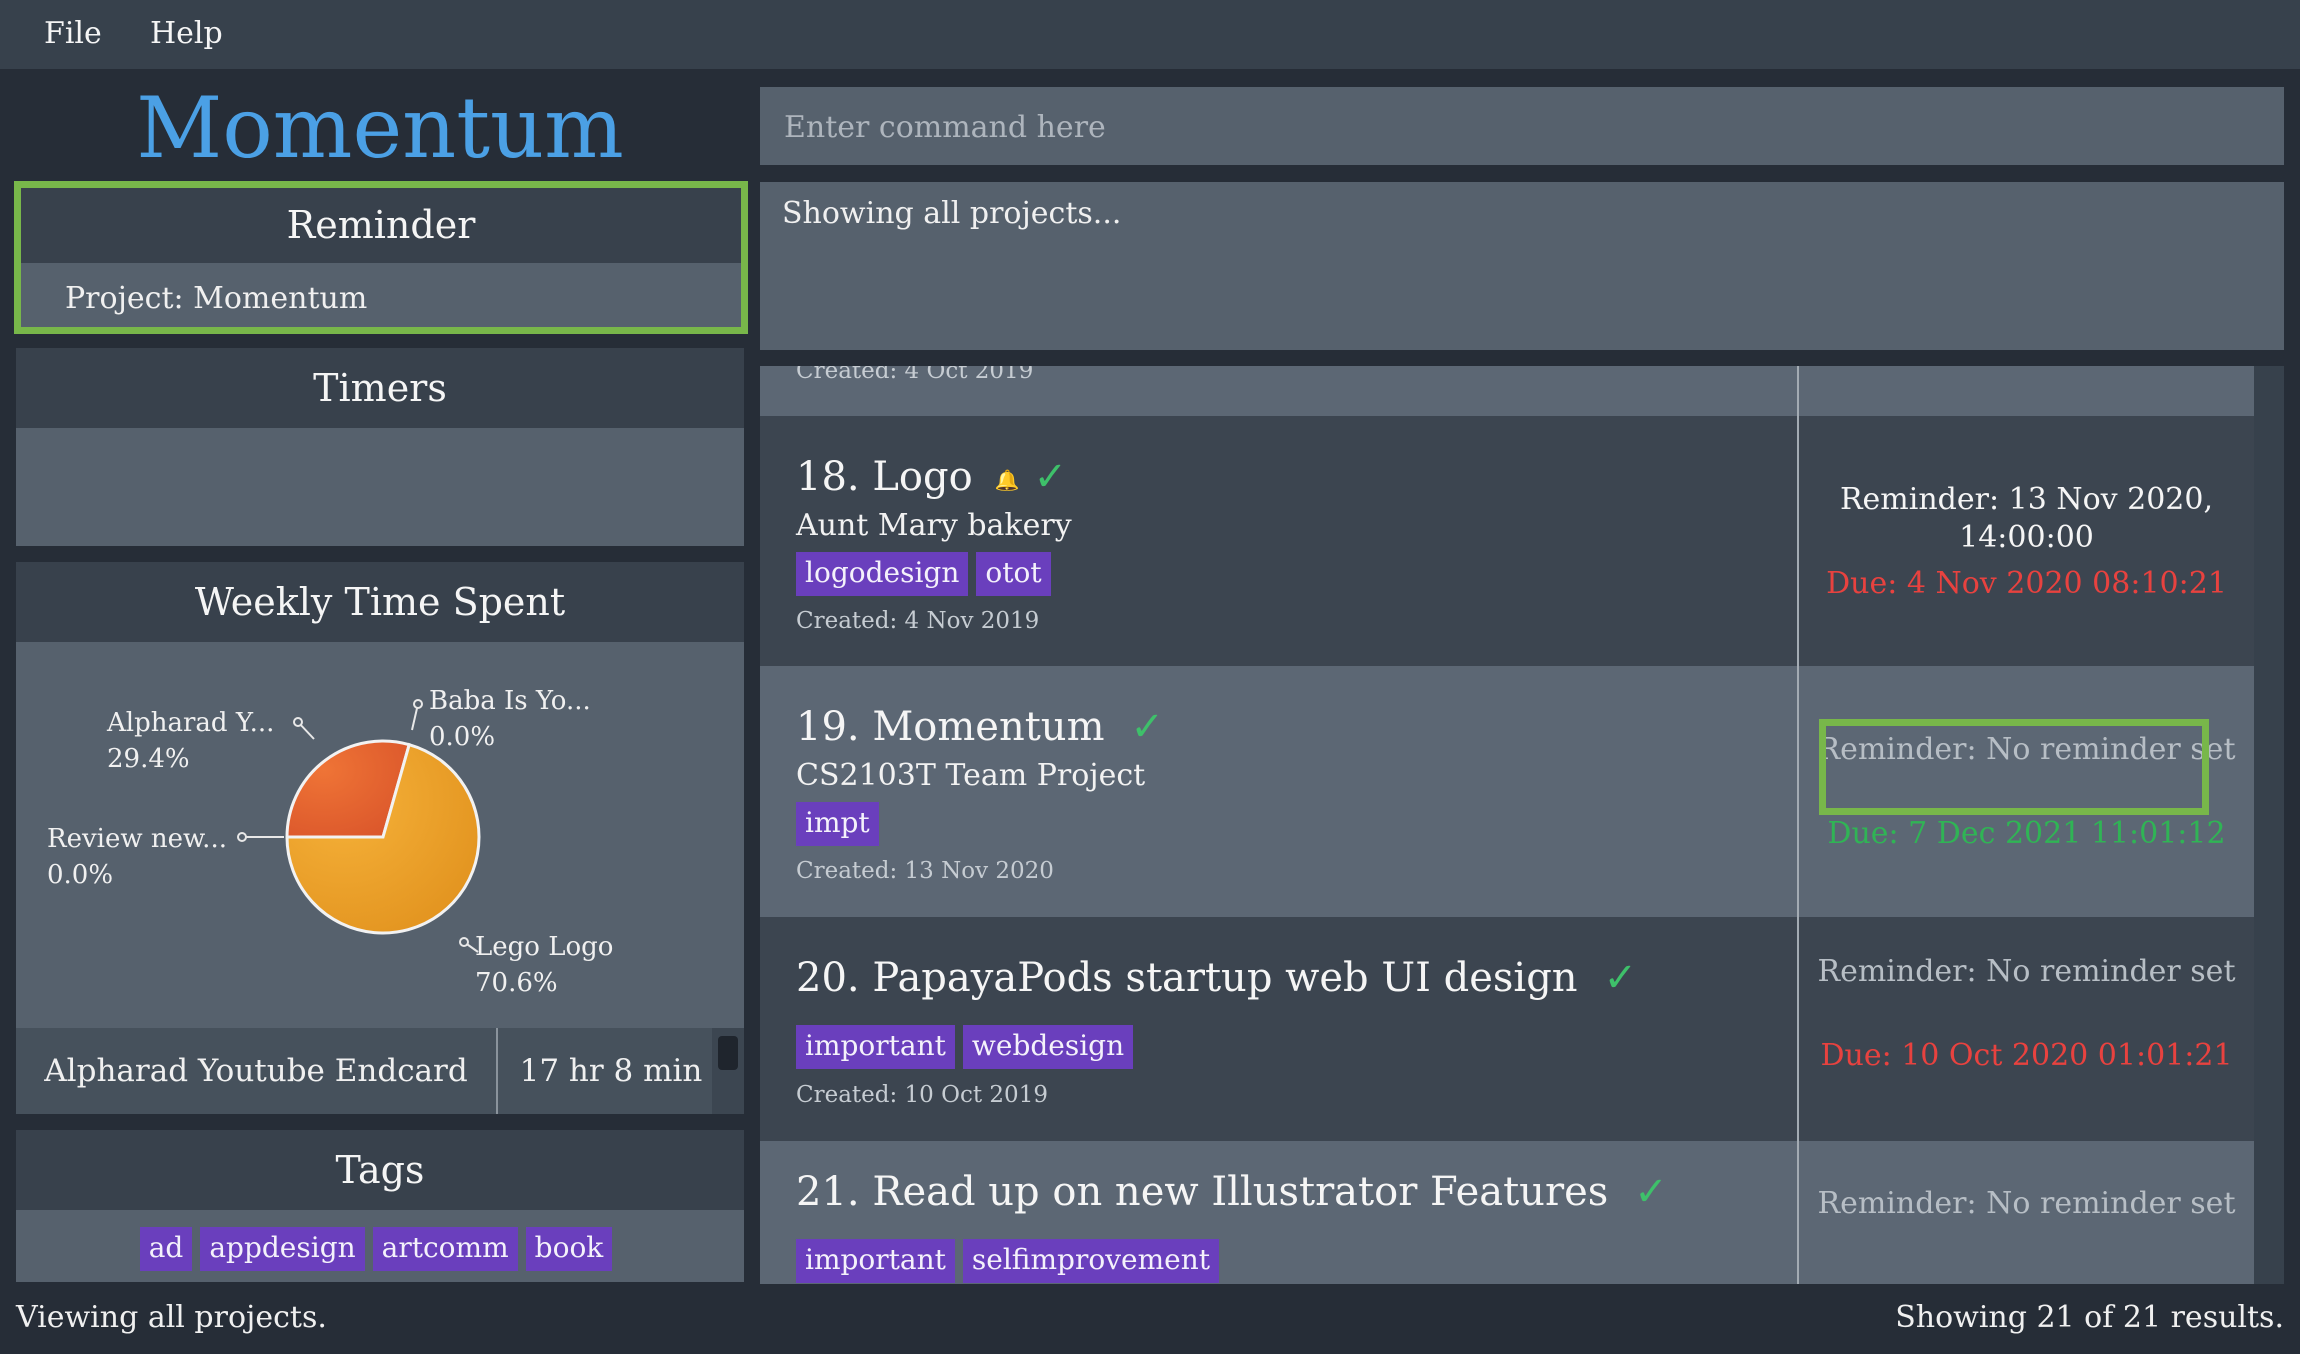 This screenshot has width=2300, height=1354. I want to click on reminder-text: Project: Momentum, so click(216, 298).